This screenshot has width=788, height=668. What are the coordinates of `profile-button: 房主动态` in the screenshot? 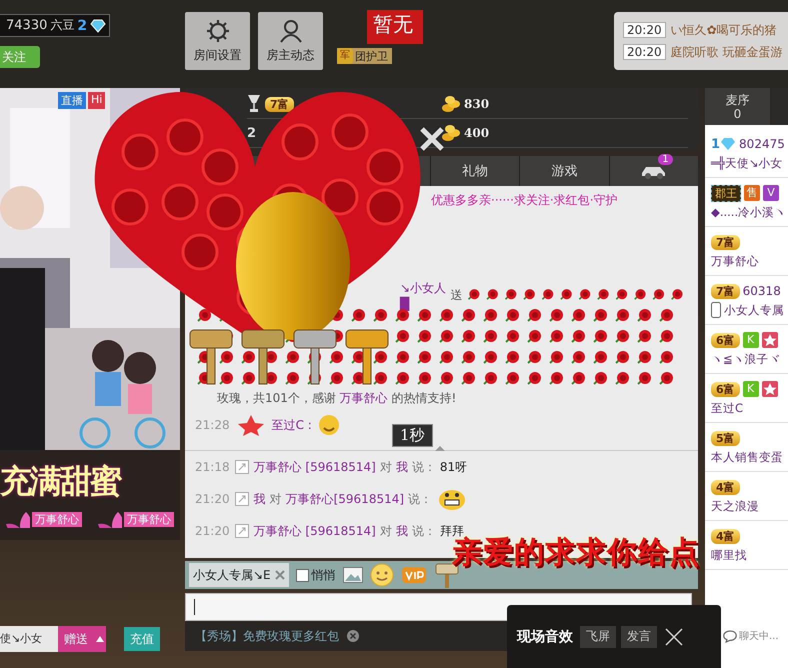 It's located at (290, 41).